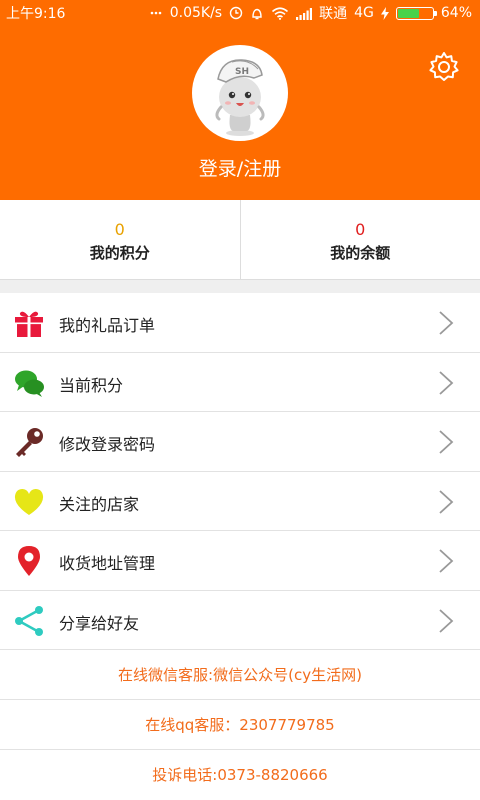 The height and width of the screenshot is (800, 480). Describe the element at coordinates (240, 501) in the screenshot. I see `menu-item-followed-shops: 关注的店家` at that location.